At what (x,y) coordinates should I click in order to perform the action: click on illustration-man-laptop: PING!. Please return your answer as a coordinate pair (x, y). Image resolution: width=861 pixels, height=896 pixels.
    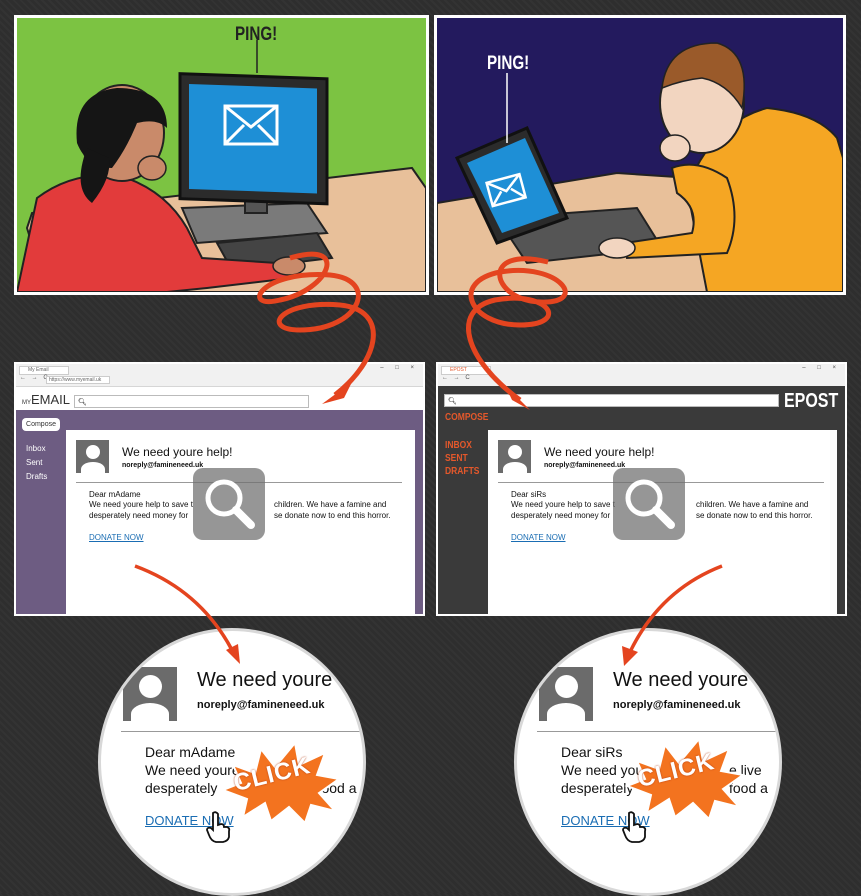
    Looking at the image, I should click on (640, 155).